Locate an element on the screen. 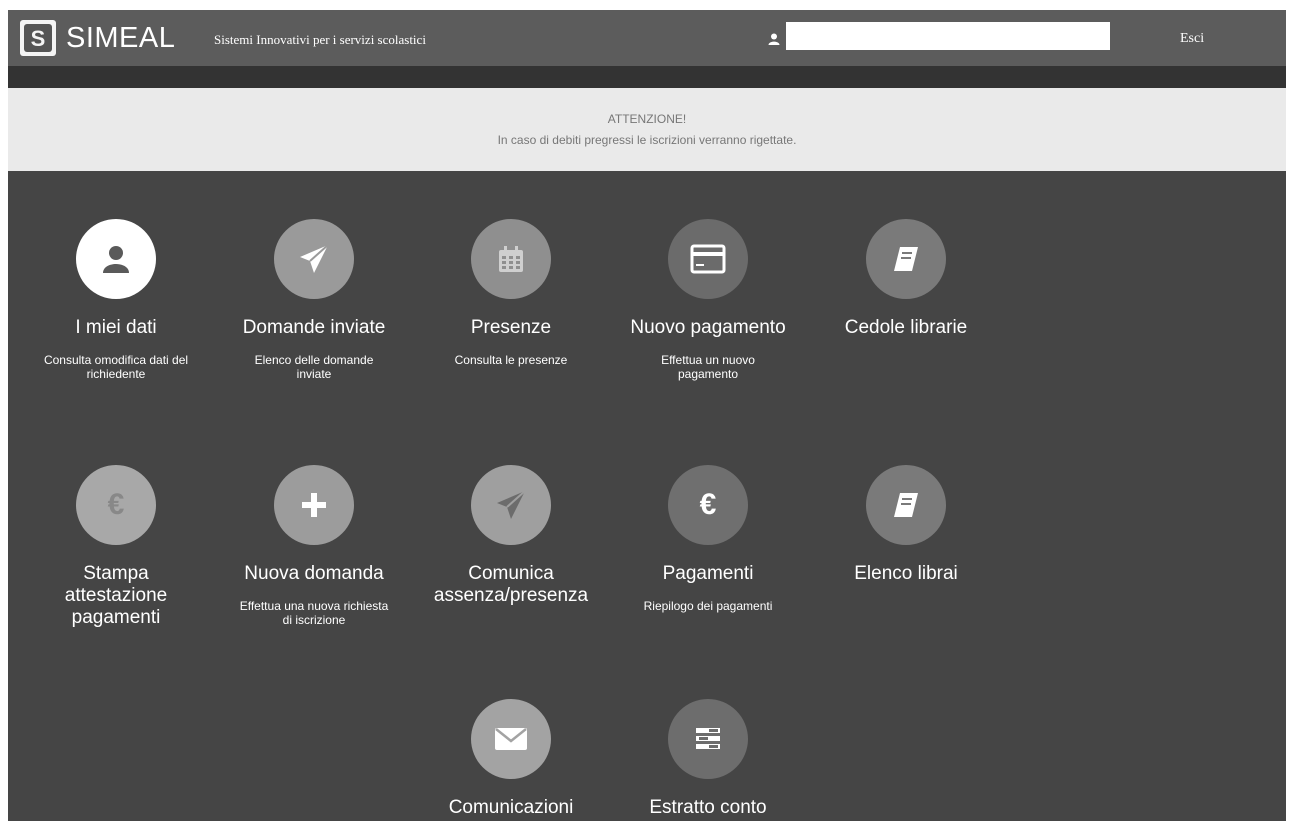 This screenshot has width=1290, height=821. tile-cedole-librarie: Cedole librarie is located at coordinates (906, 286).